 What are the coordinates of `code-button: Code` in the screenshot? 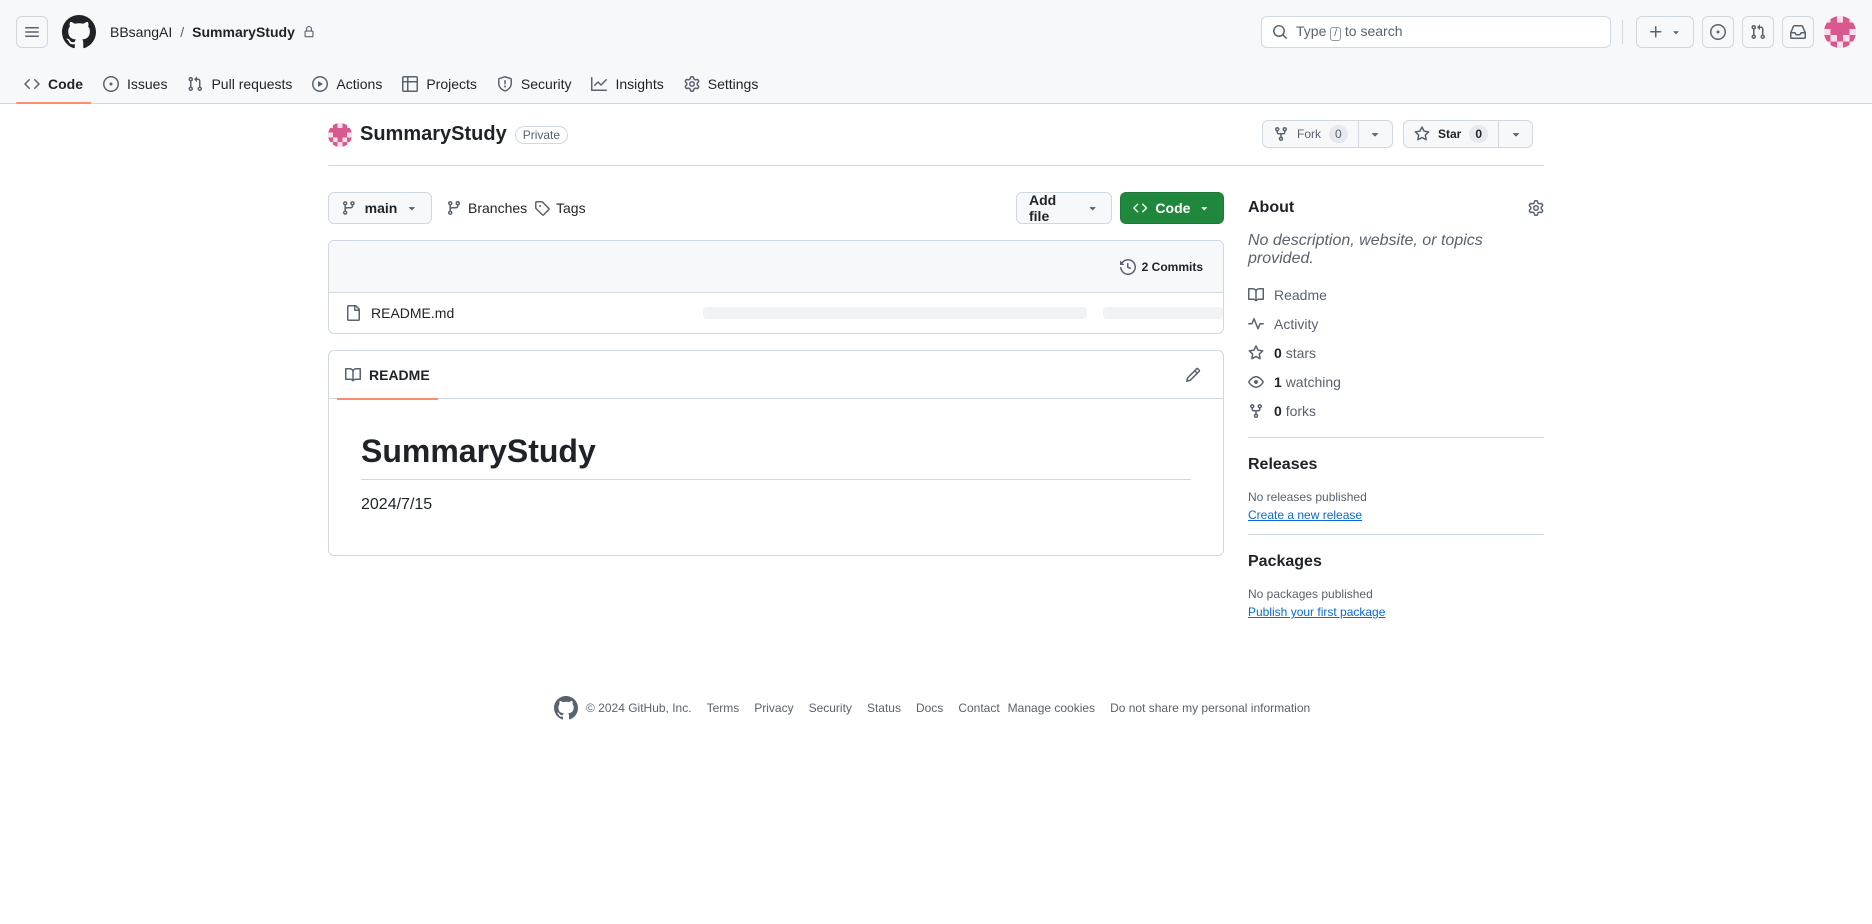 It's located at (1172, 208).